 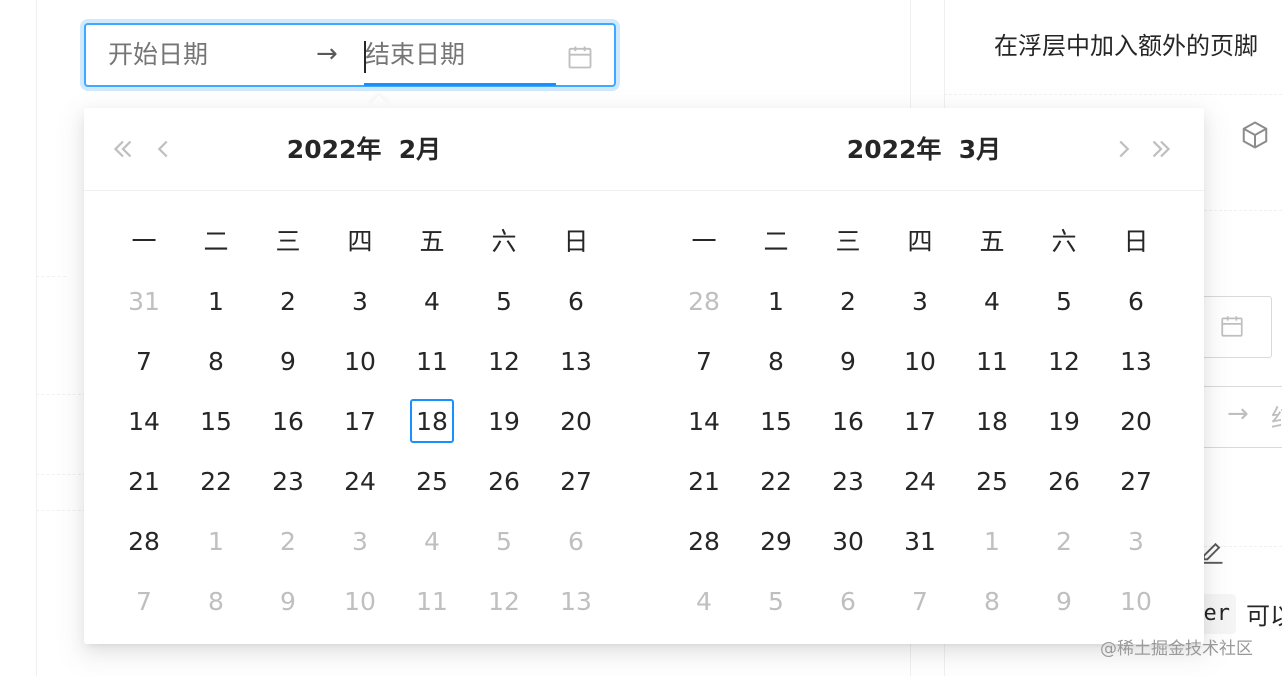 What do you see at coordinates (203, 55) in the screenshot?
I see `start-date-input` at bounding box center [203, 55].